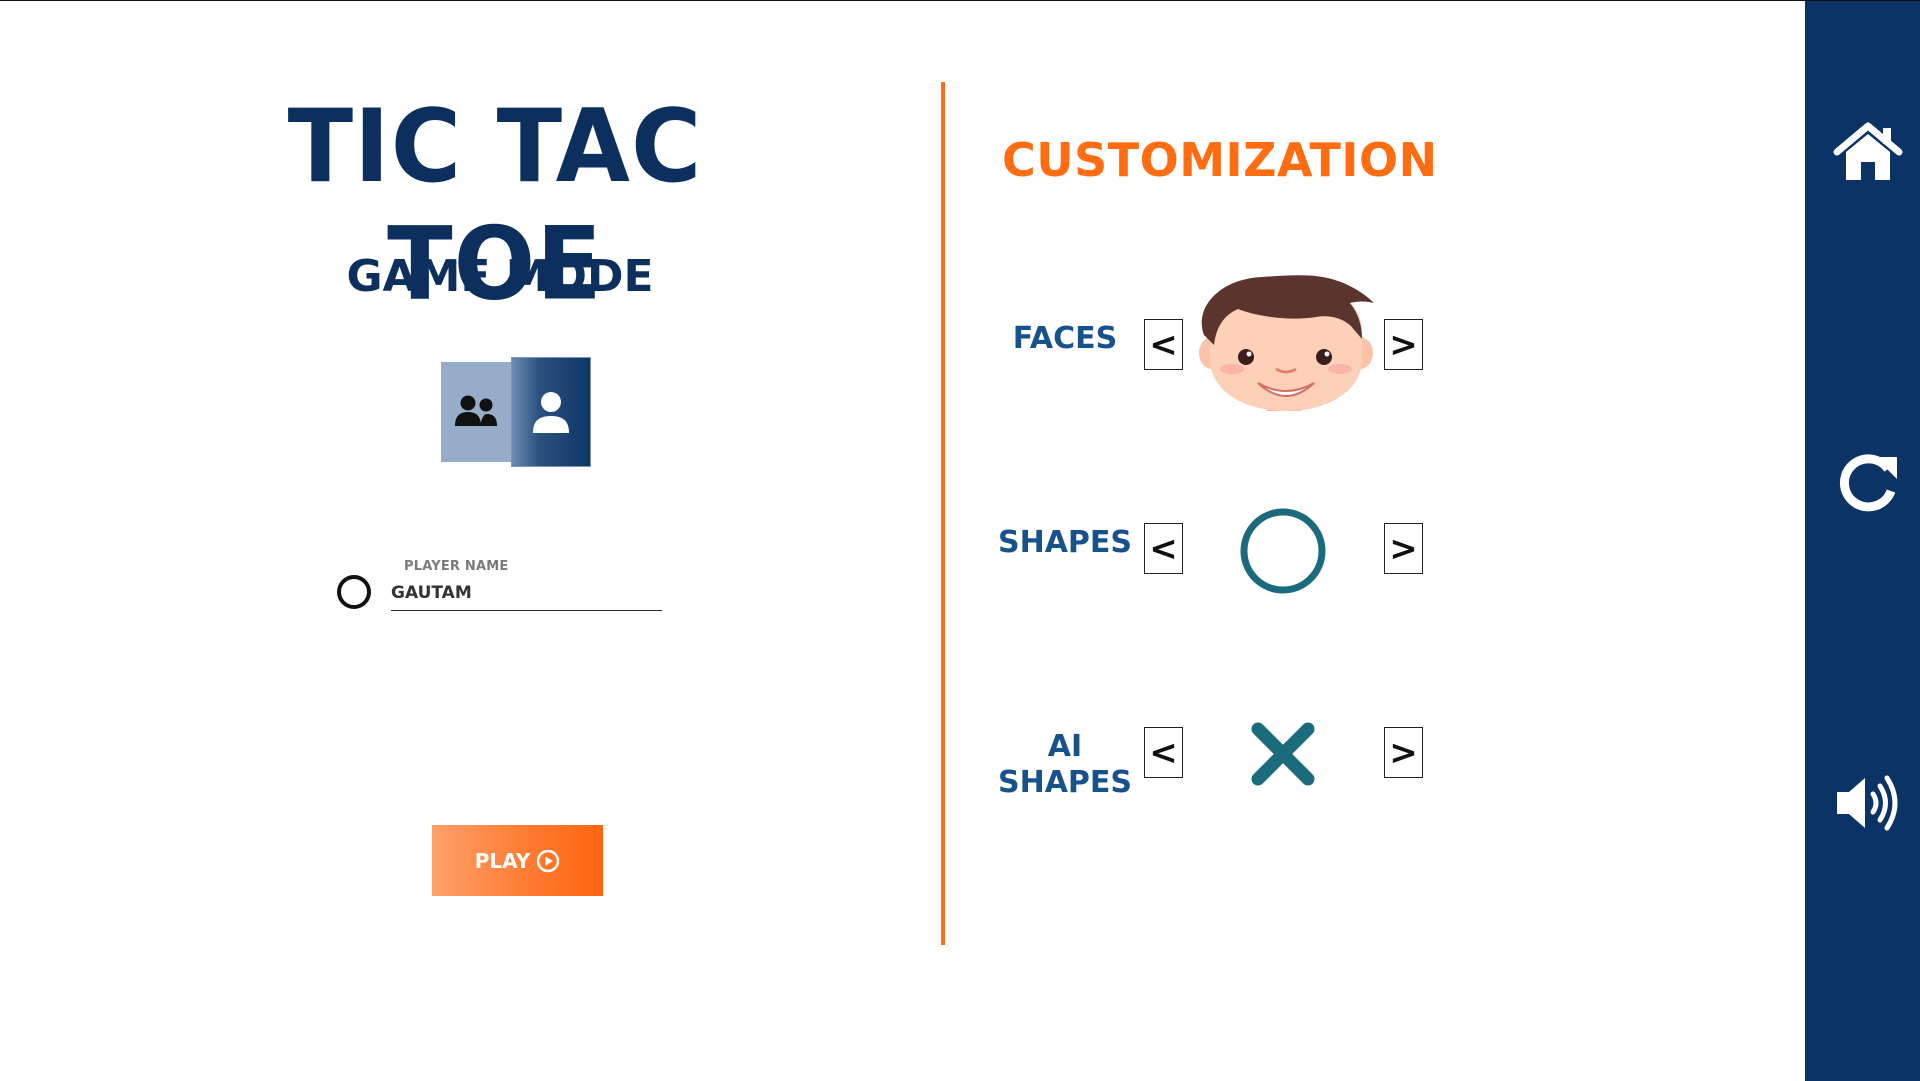  I want to click on two-players-icon, so click(476, 410).